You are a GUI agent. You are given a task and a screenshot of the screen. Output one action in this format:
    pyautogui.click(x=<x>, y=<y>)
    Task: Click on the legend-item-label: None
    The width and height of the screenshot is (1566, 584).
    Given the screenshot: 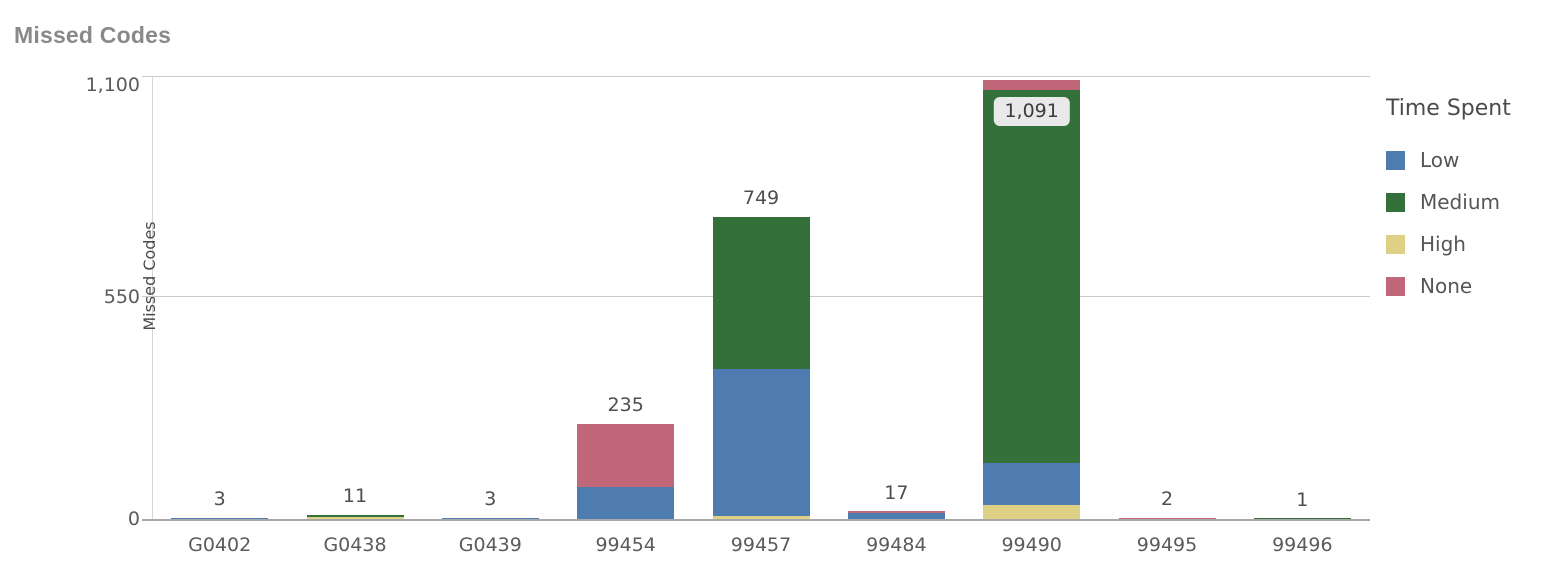 What is the action you would take?
    pyautogui.click(x=1446, y=286)
    